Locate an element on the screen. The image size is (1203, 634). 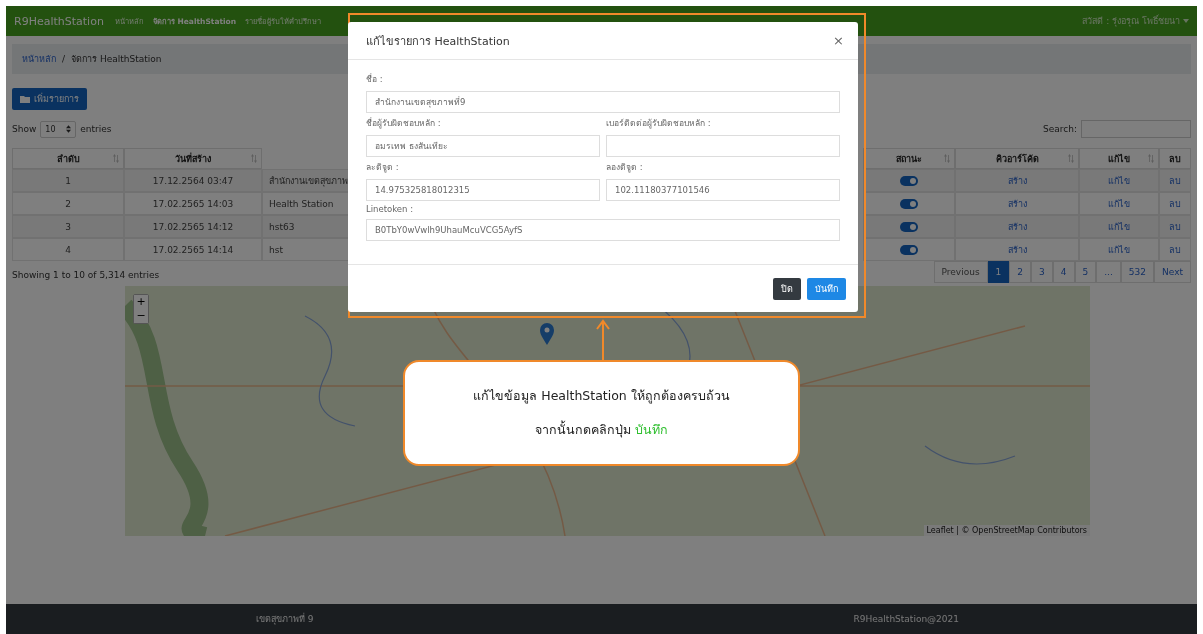
table-cell: 4 is located at coordinates (68, 249).